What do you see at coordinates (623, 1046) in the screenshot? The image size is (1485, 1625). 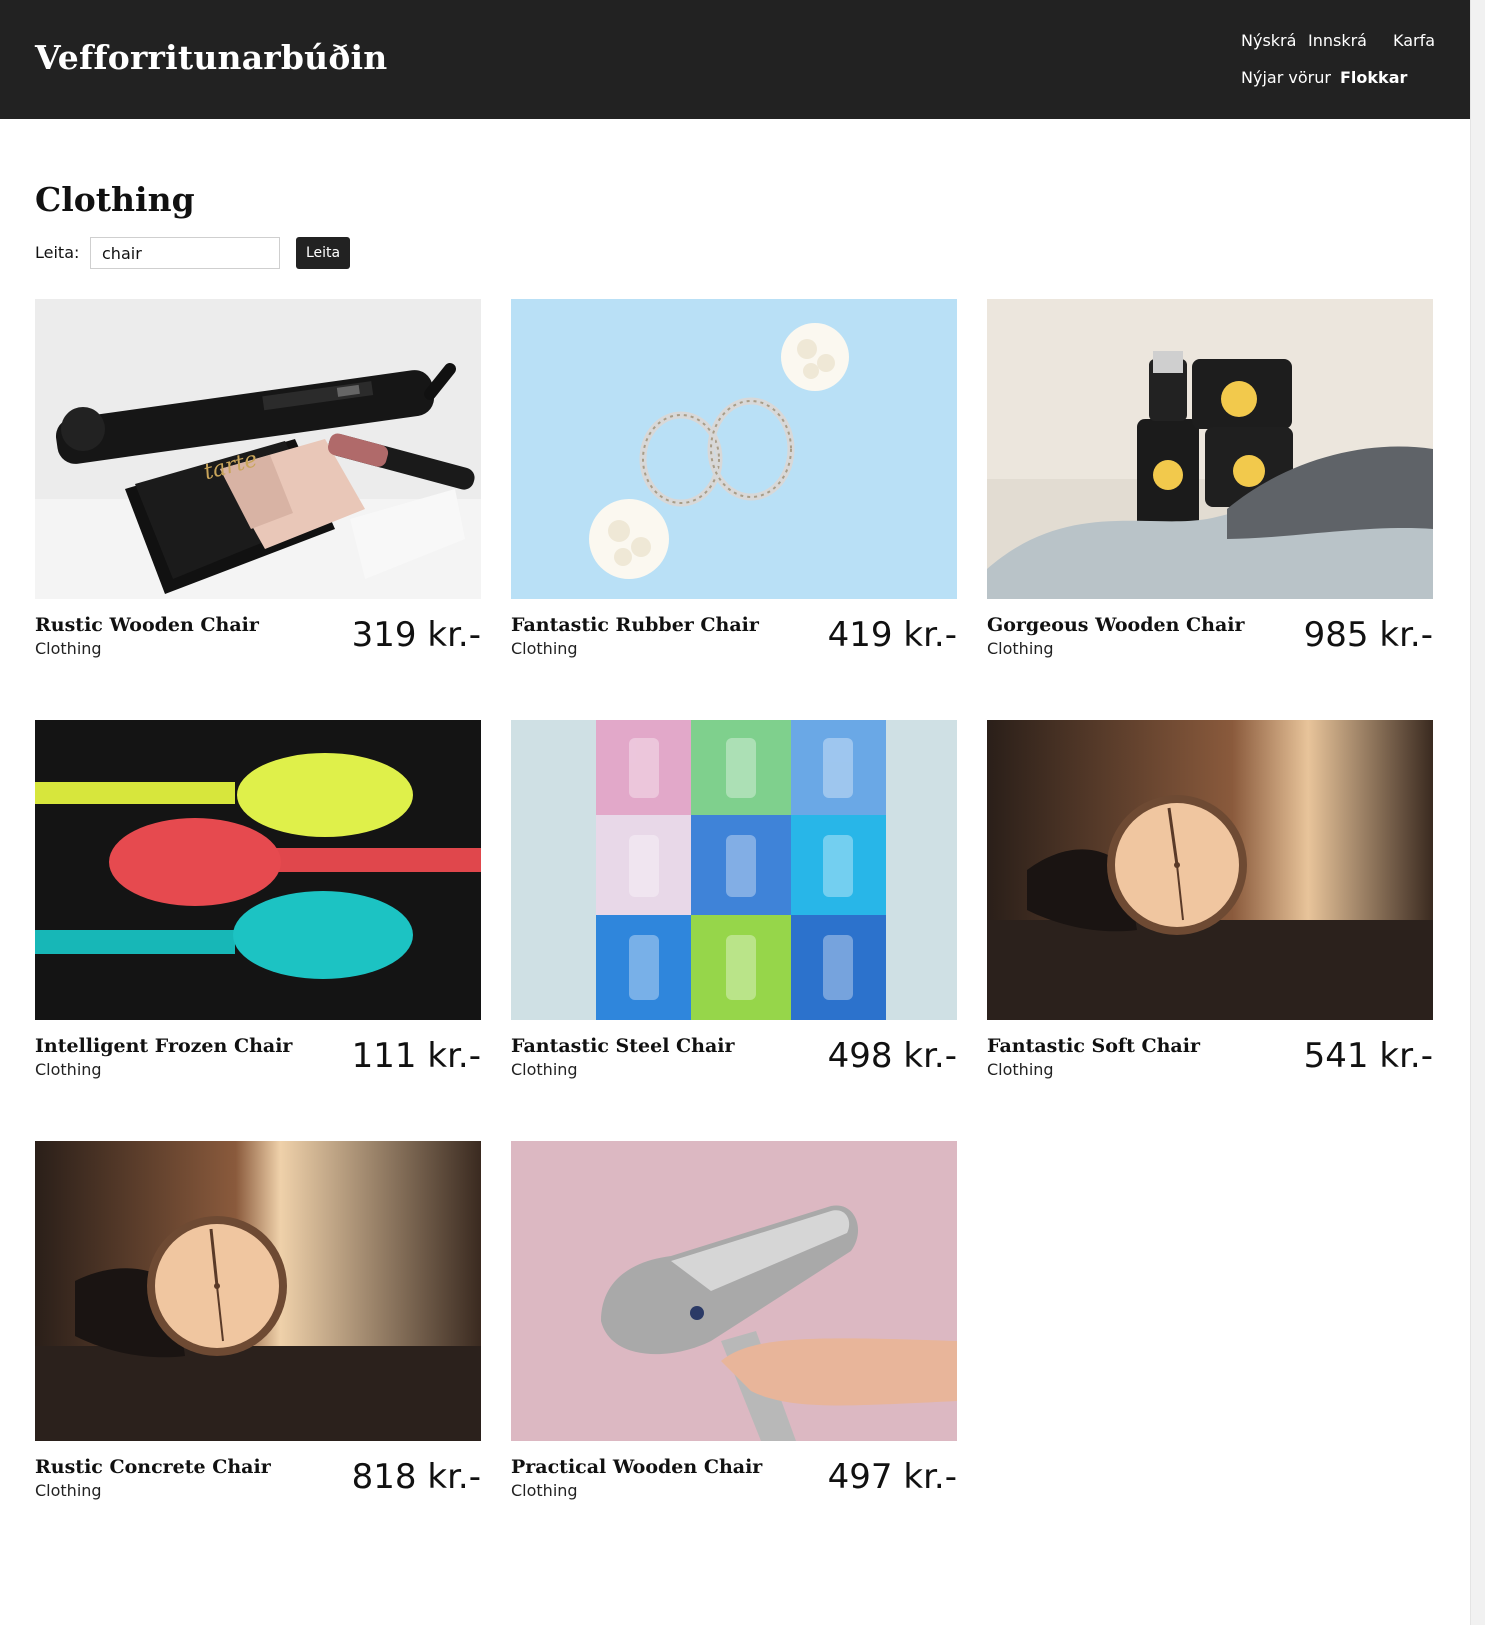 I see `product-title-link: Fantastic Steel Chair` at bounding box center [623, 1046].